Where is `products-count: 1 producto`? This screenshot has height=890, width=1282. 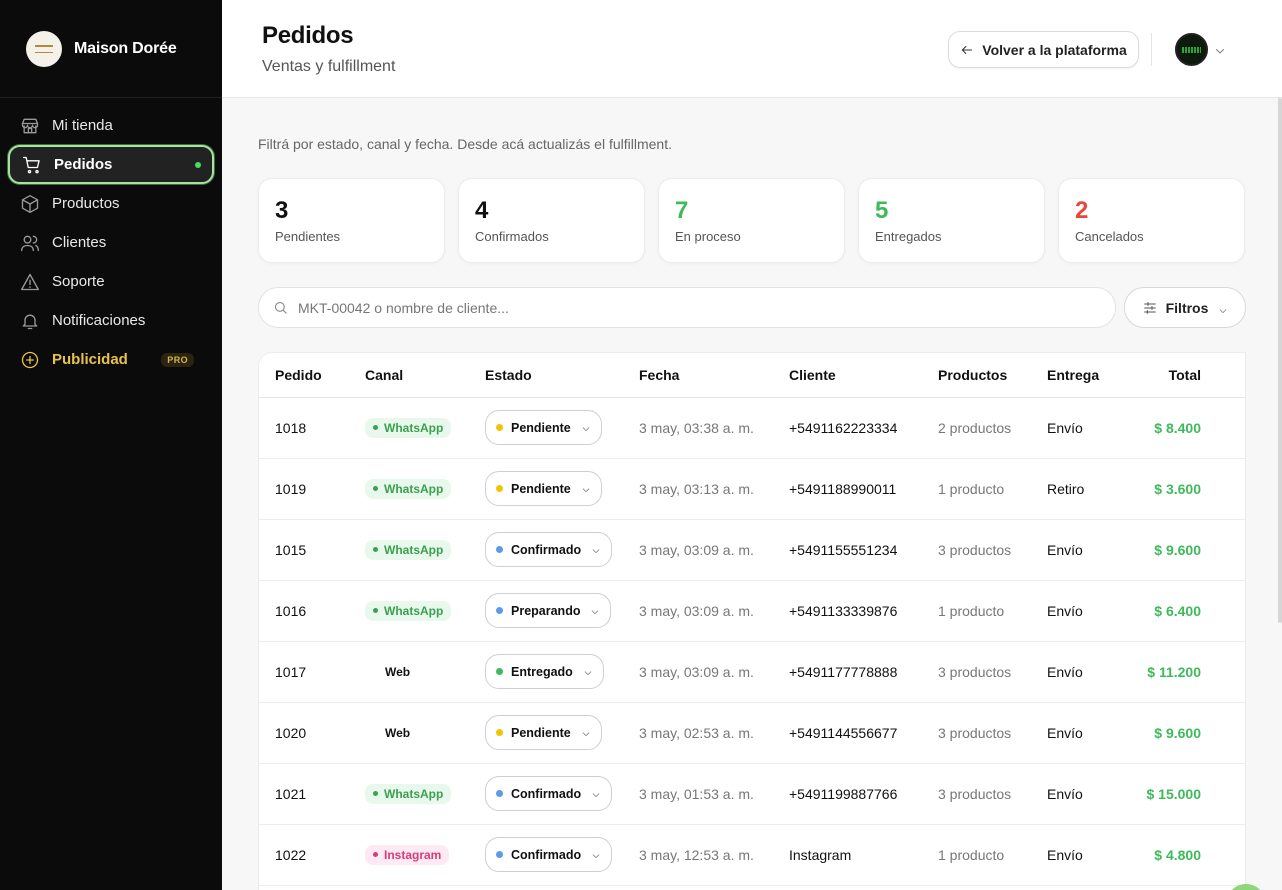 products-count: 1 producto is located at coordinates (976, 489).